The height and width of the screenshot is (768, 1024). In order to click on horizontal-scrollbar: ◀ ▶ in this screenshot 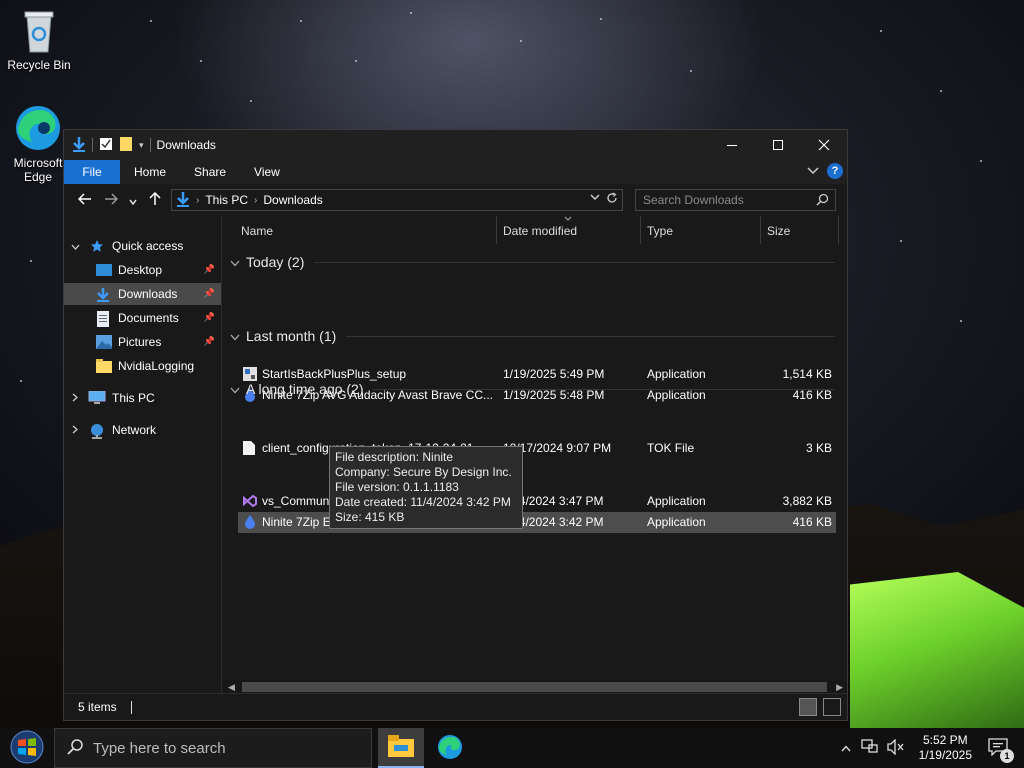, I will do `click(534, 687)`.